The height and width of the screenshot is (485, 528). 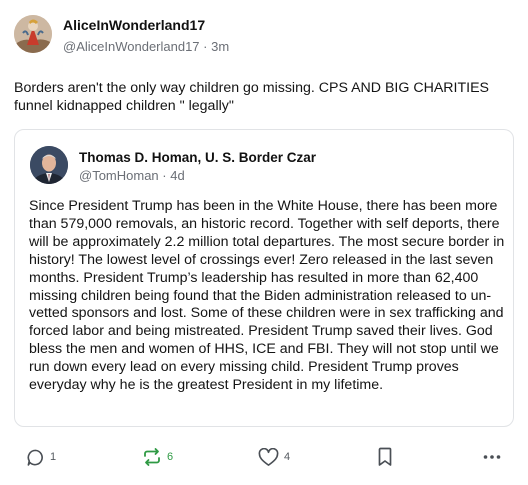 I want to click on author-handle: @AliceInWonderland17, so click(x=131, y=46).